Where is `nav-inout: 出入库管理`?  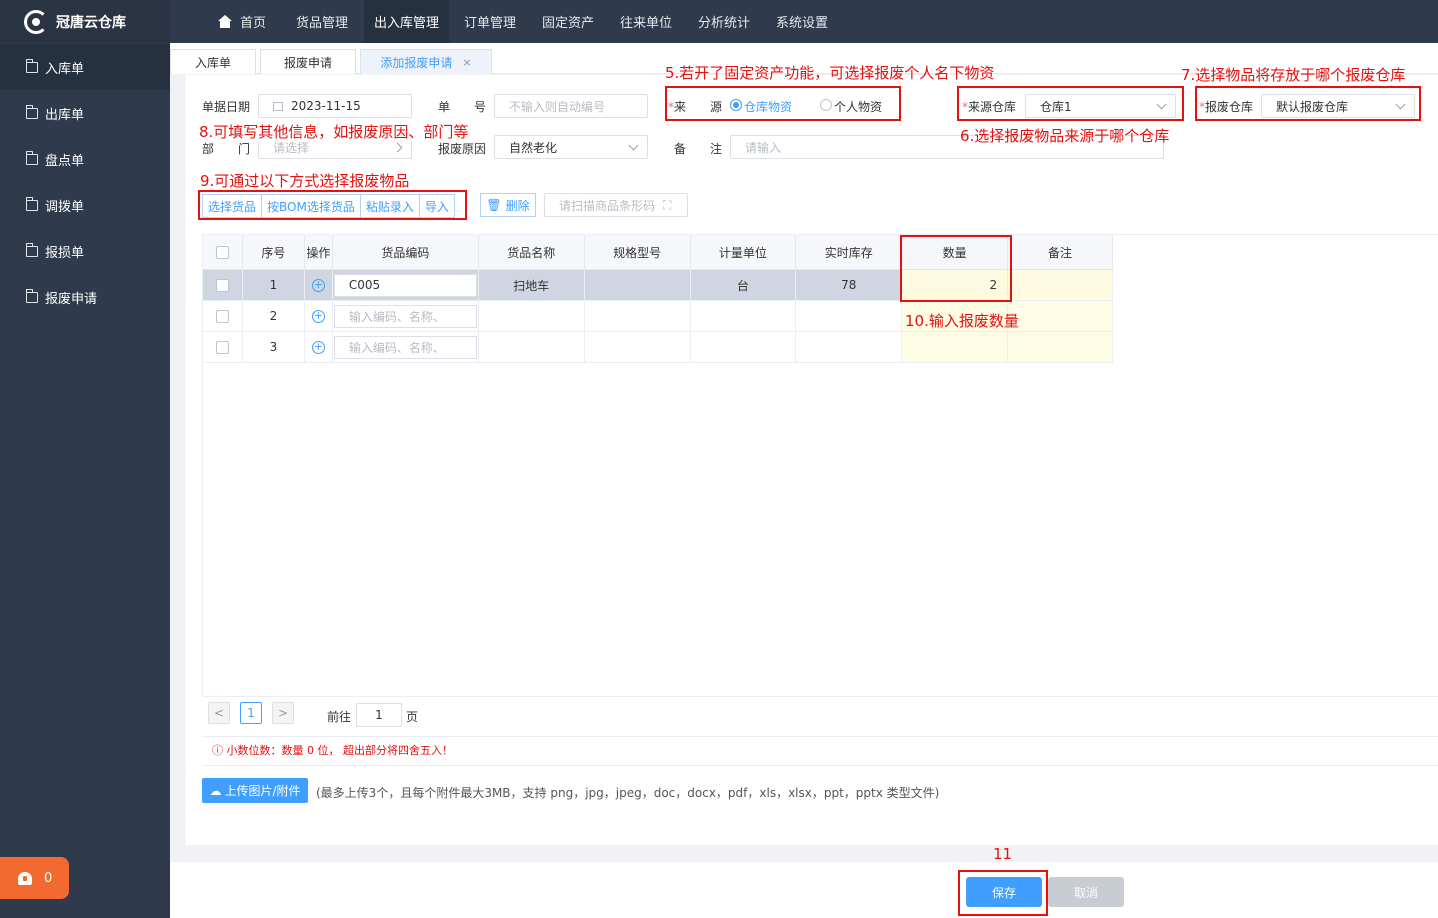 nav-inout: 出入库管理 is located at coordinates (407, 21).